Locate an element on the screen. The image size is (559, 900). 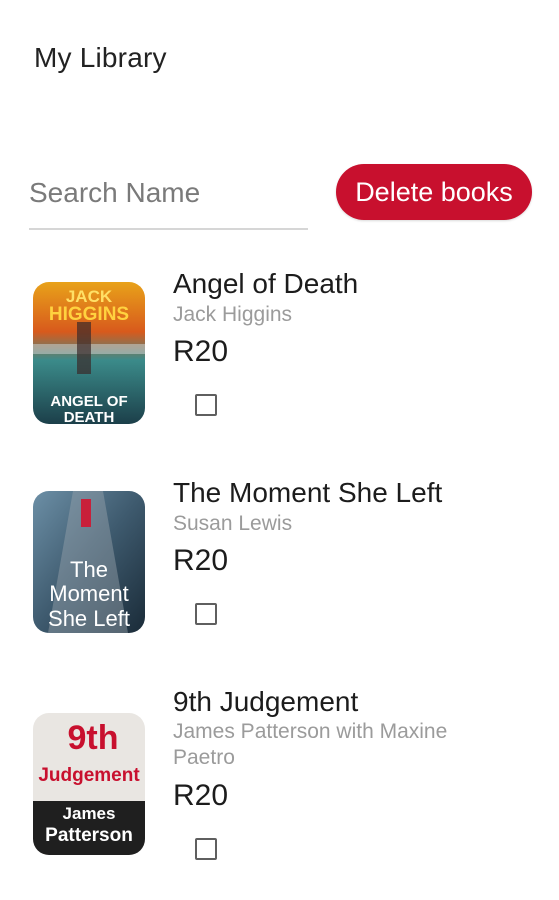
page-title: My Library is located at coordinates (100, 57).